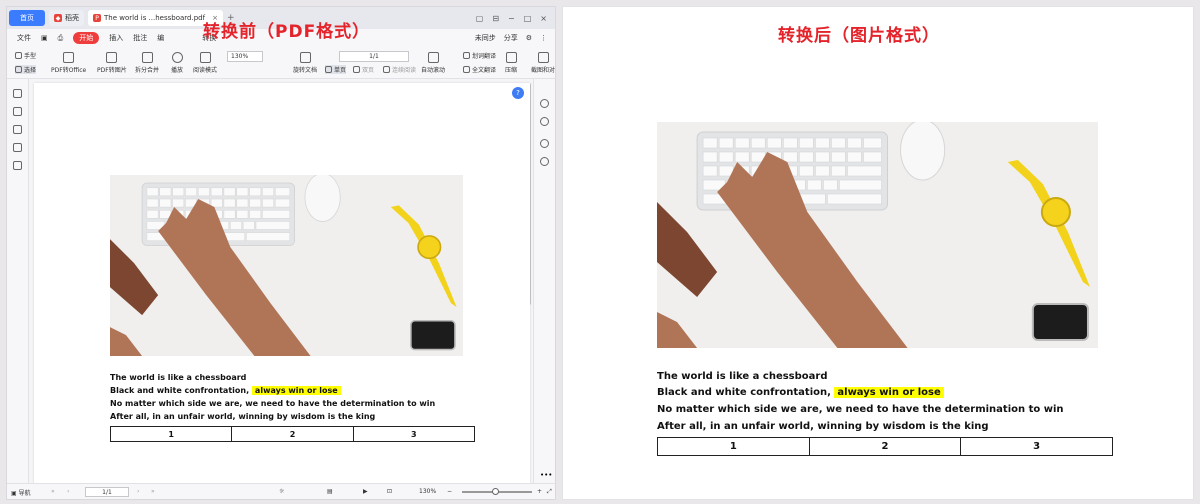  What do you see at coordinates (97, 18) in the screenshot?
I see `pdf-file-icon: P` at bounding box center [97, 18].